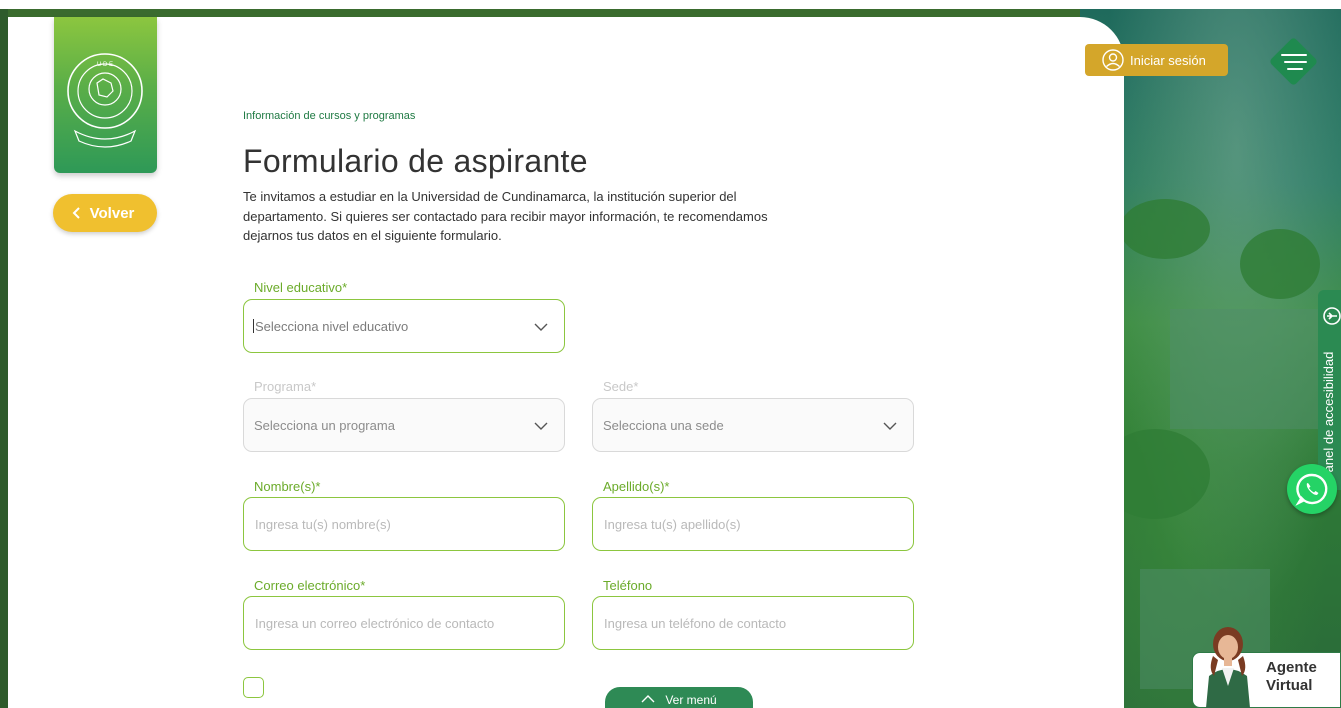 This screenshot has height=708, width=1341. I want to click on whatsapp-icon, so click(1311, 489).